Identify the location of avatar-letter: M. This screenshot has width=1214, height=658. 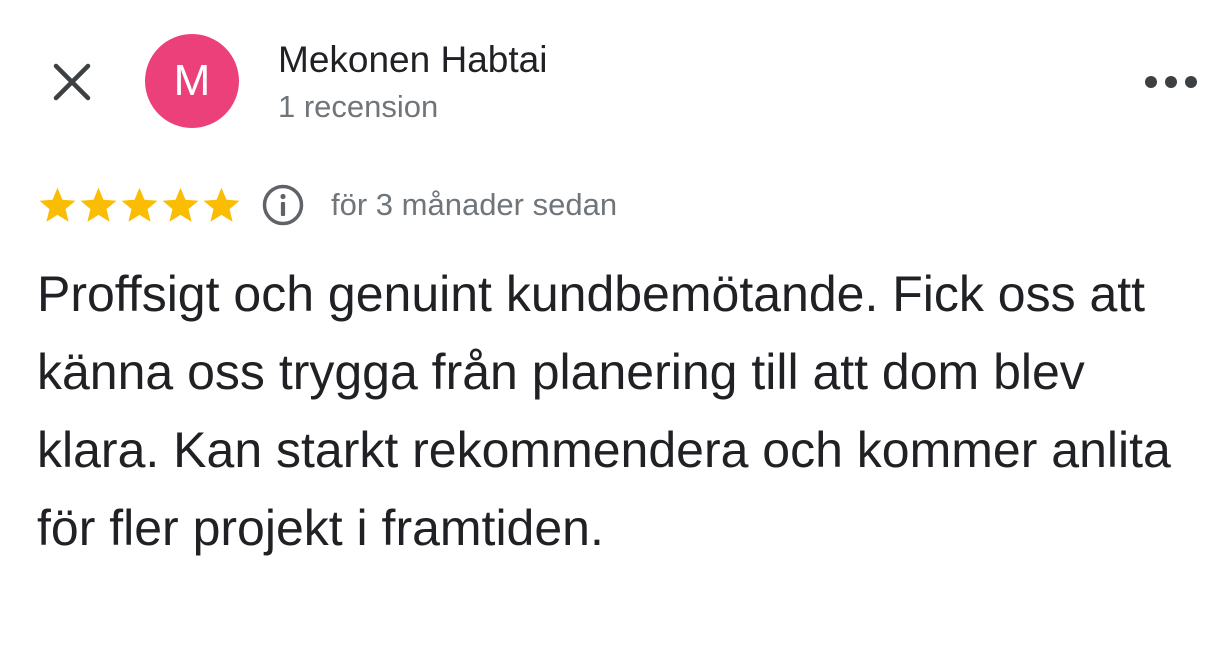
(192, 80).